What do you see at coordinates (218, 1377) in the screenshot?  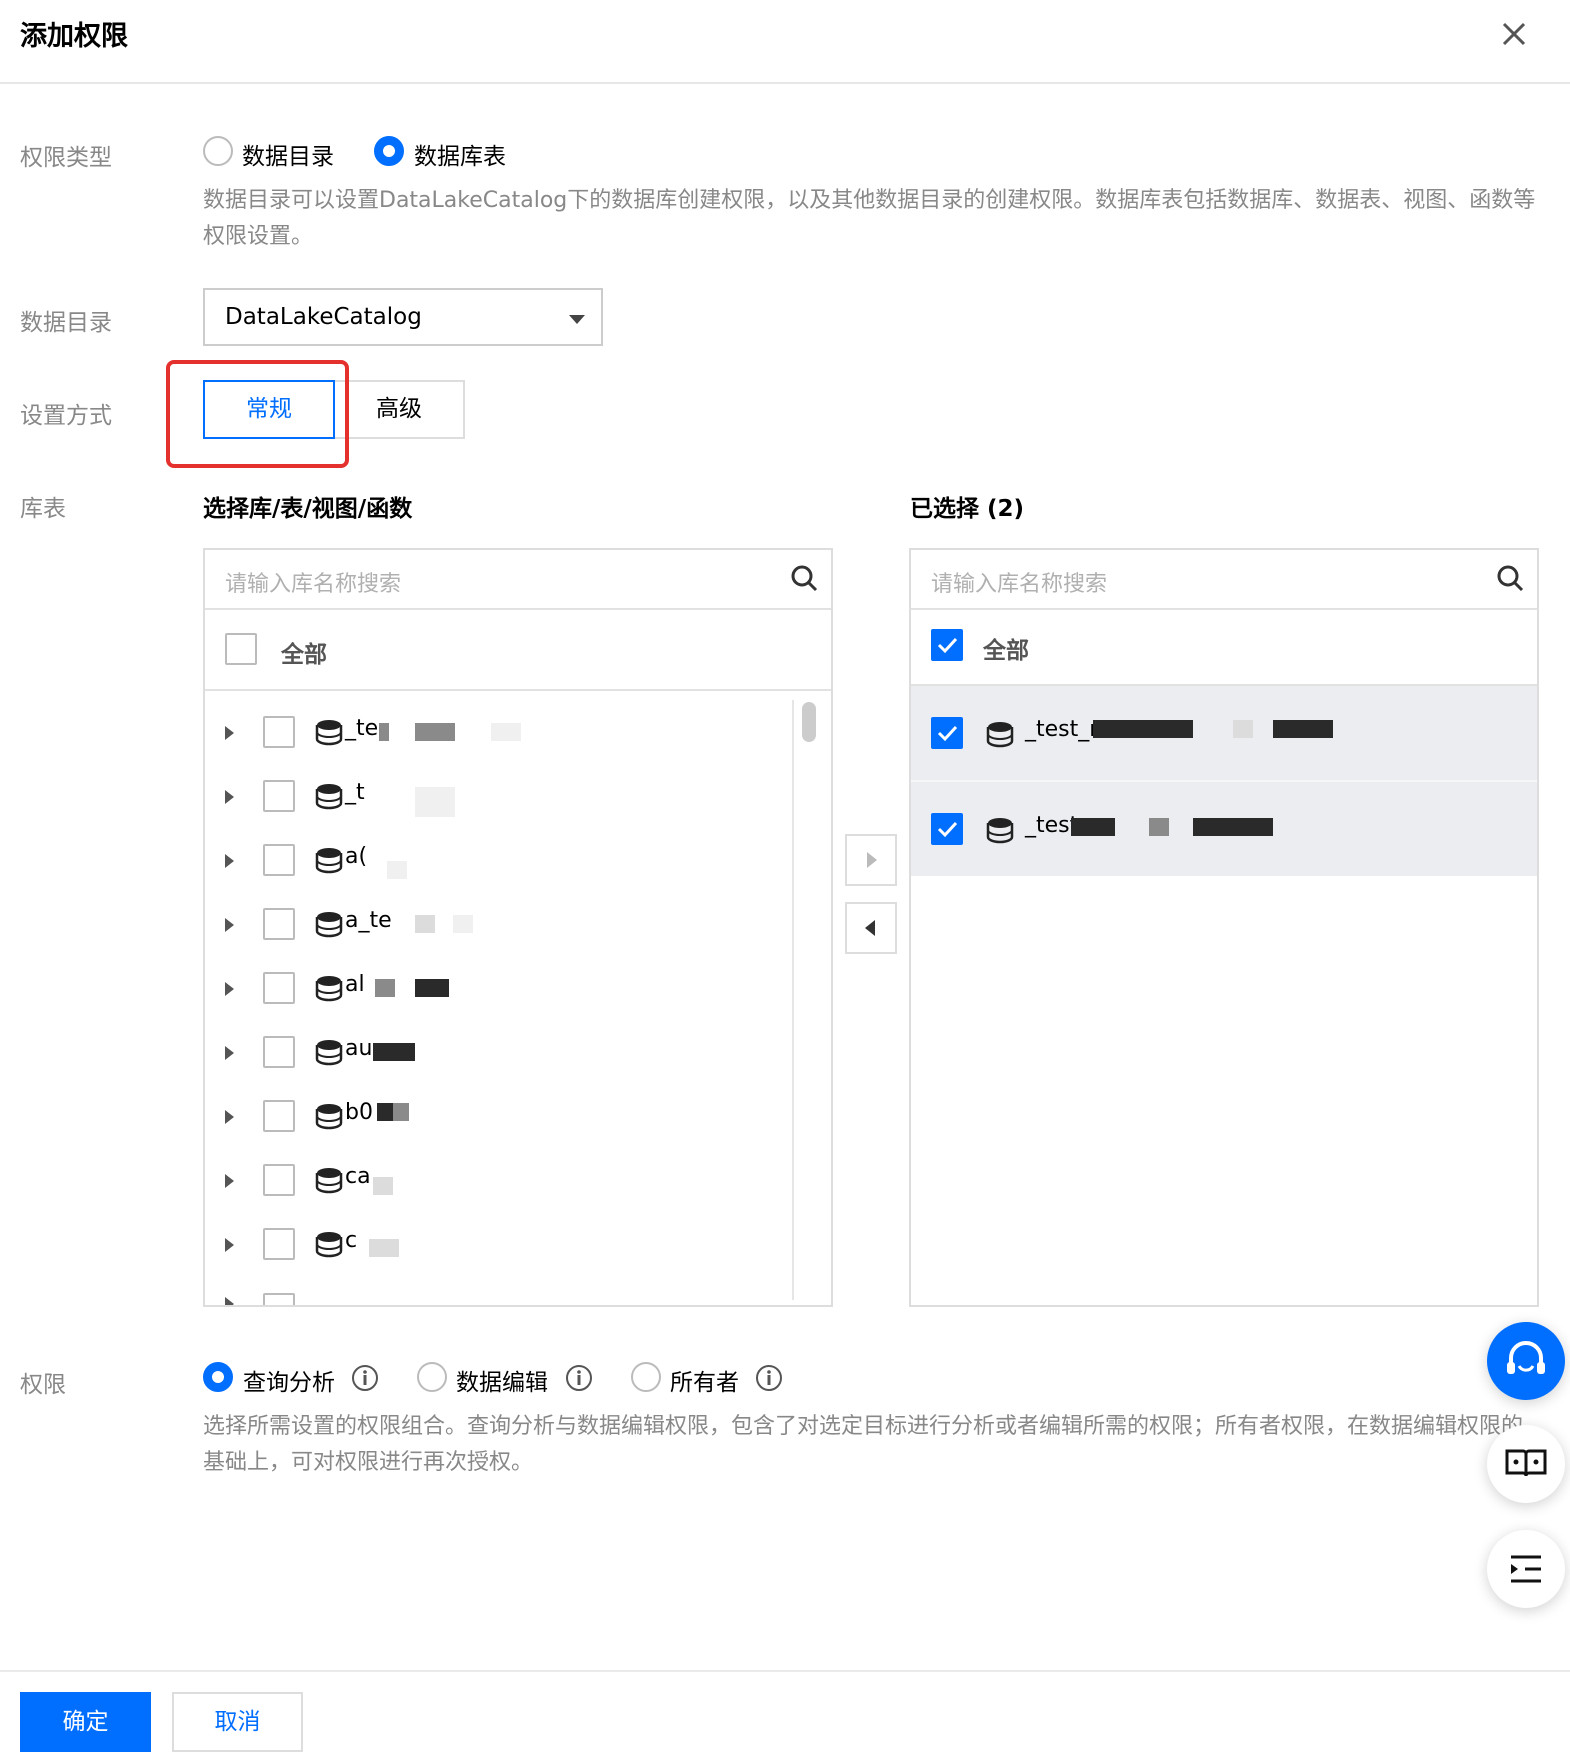 I see `radio-query-analysis` at bounding box center [218, 1377].